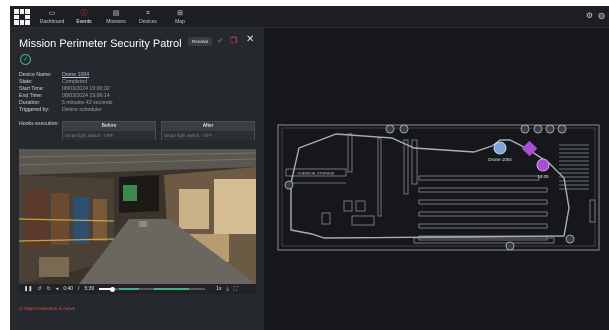  Describe the element at coordinates (49, 289) in the screenshot. I see `forward-icon: ↻` at that location.